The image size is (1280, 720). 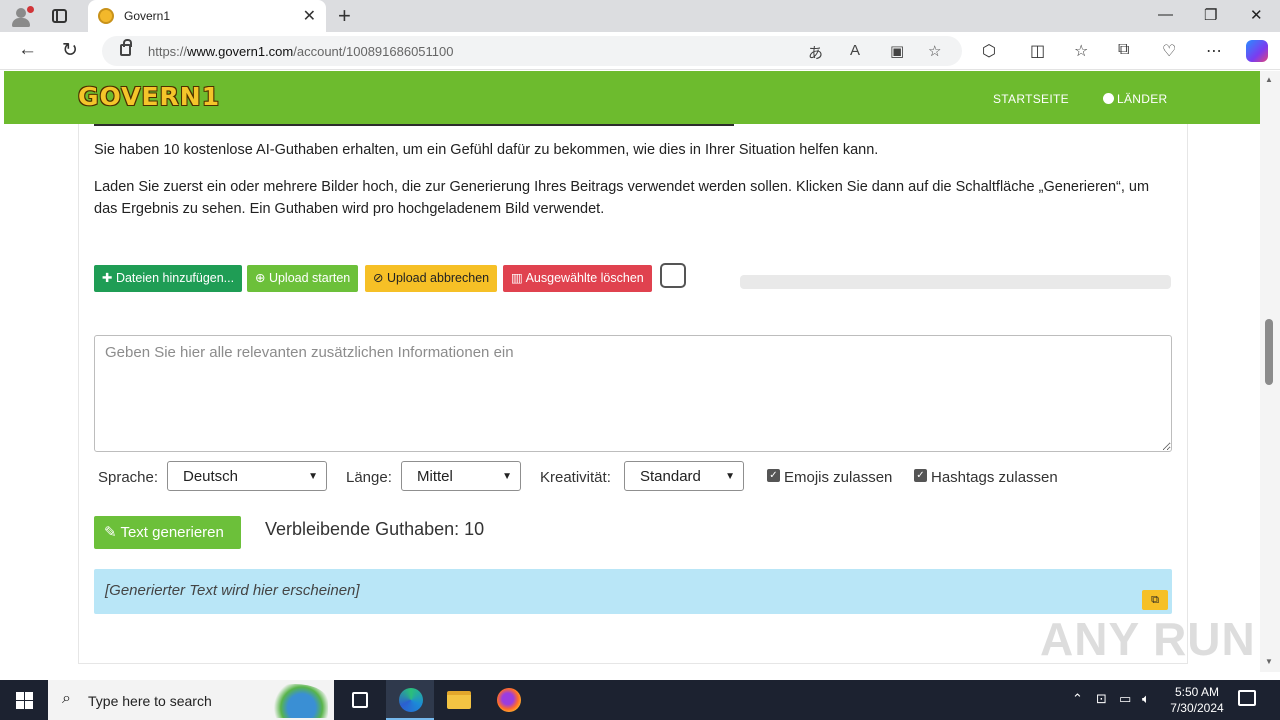 I want to click on tab-title: Govern1, so click(x=147, y=16).